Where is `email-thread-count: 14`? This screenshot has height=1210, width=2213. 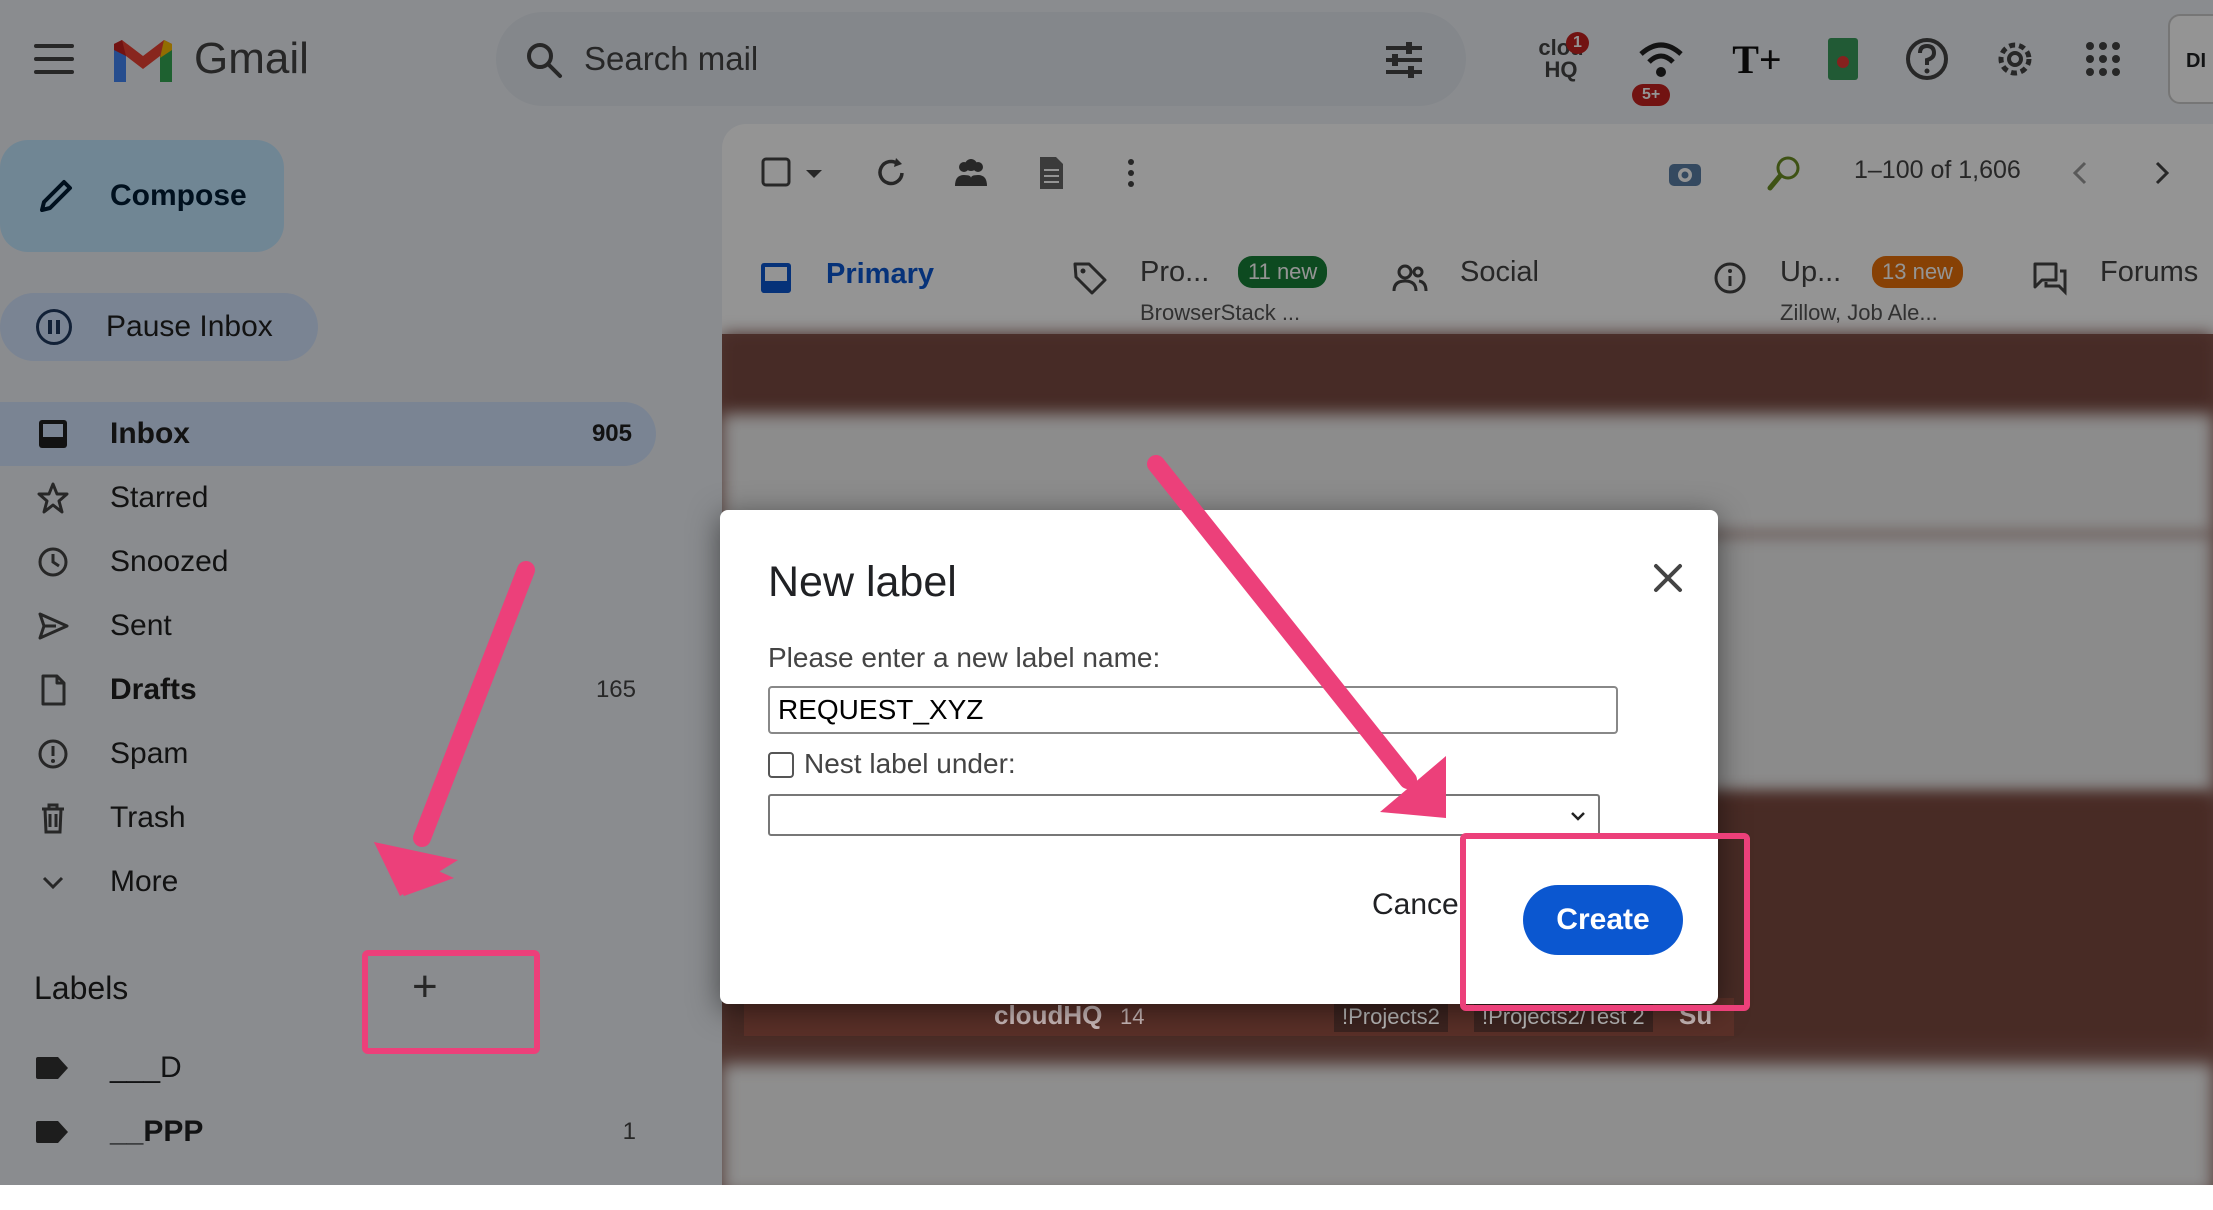
email-thread-count: 14 is located at coordinates (1132, 1016).